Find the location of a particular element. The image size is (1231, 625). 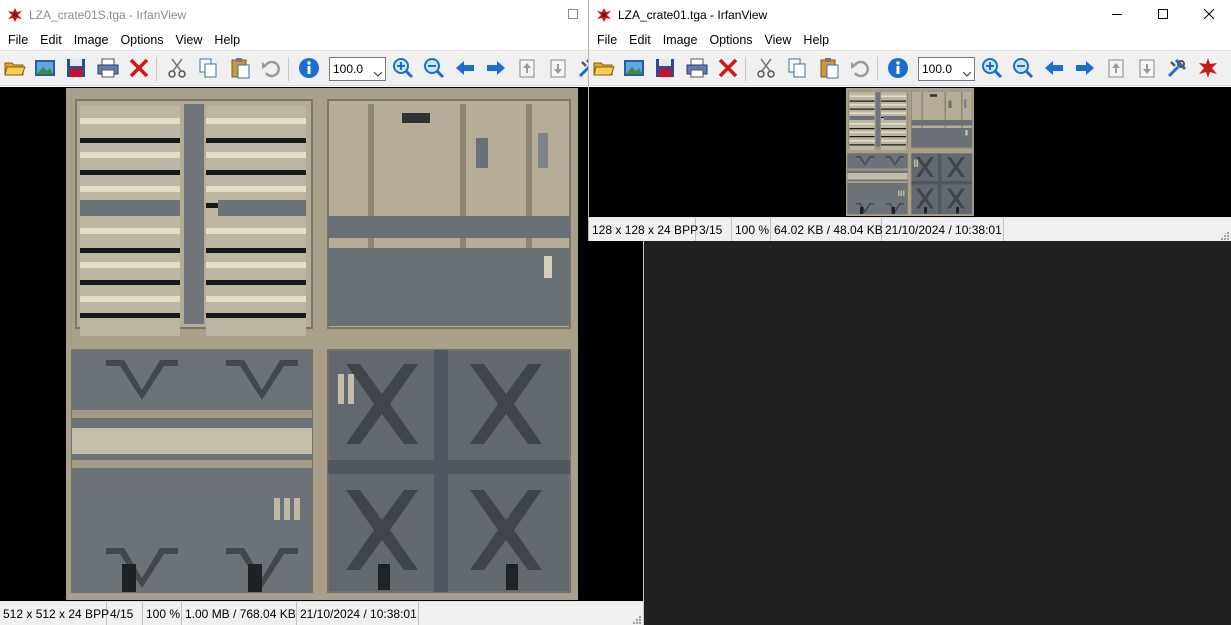

window-title: LZA_crate01S.tga - IrfanView is located at coordinates (108, 15).